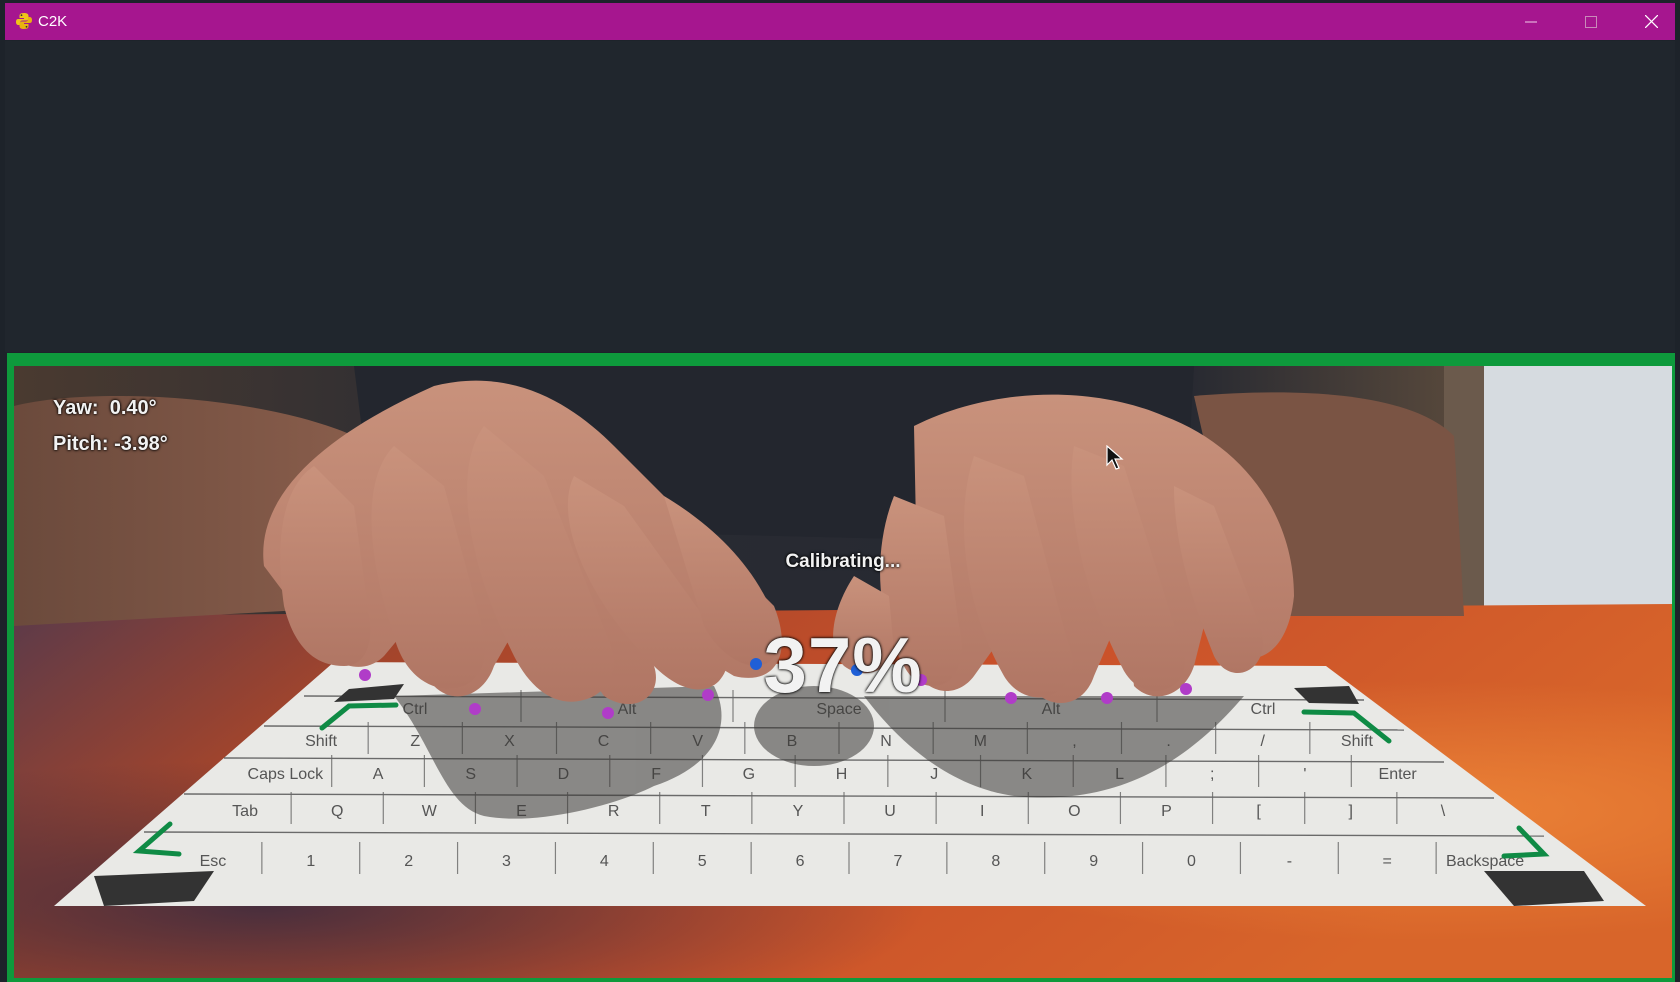  Describe the element at coordinates (749, 774) in the screenshot. I see `keyboard-key-label: G` at that location.